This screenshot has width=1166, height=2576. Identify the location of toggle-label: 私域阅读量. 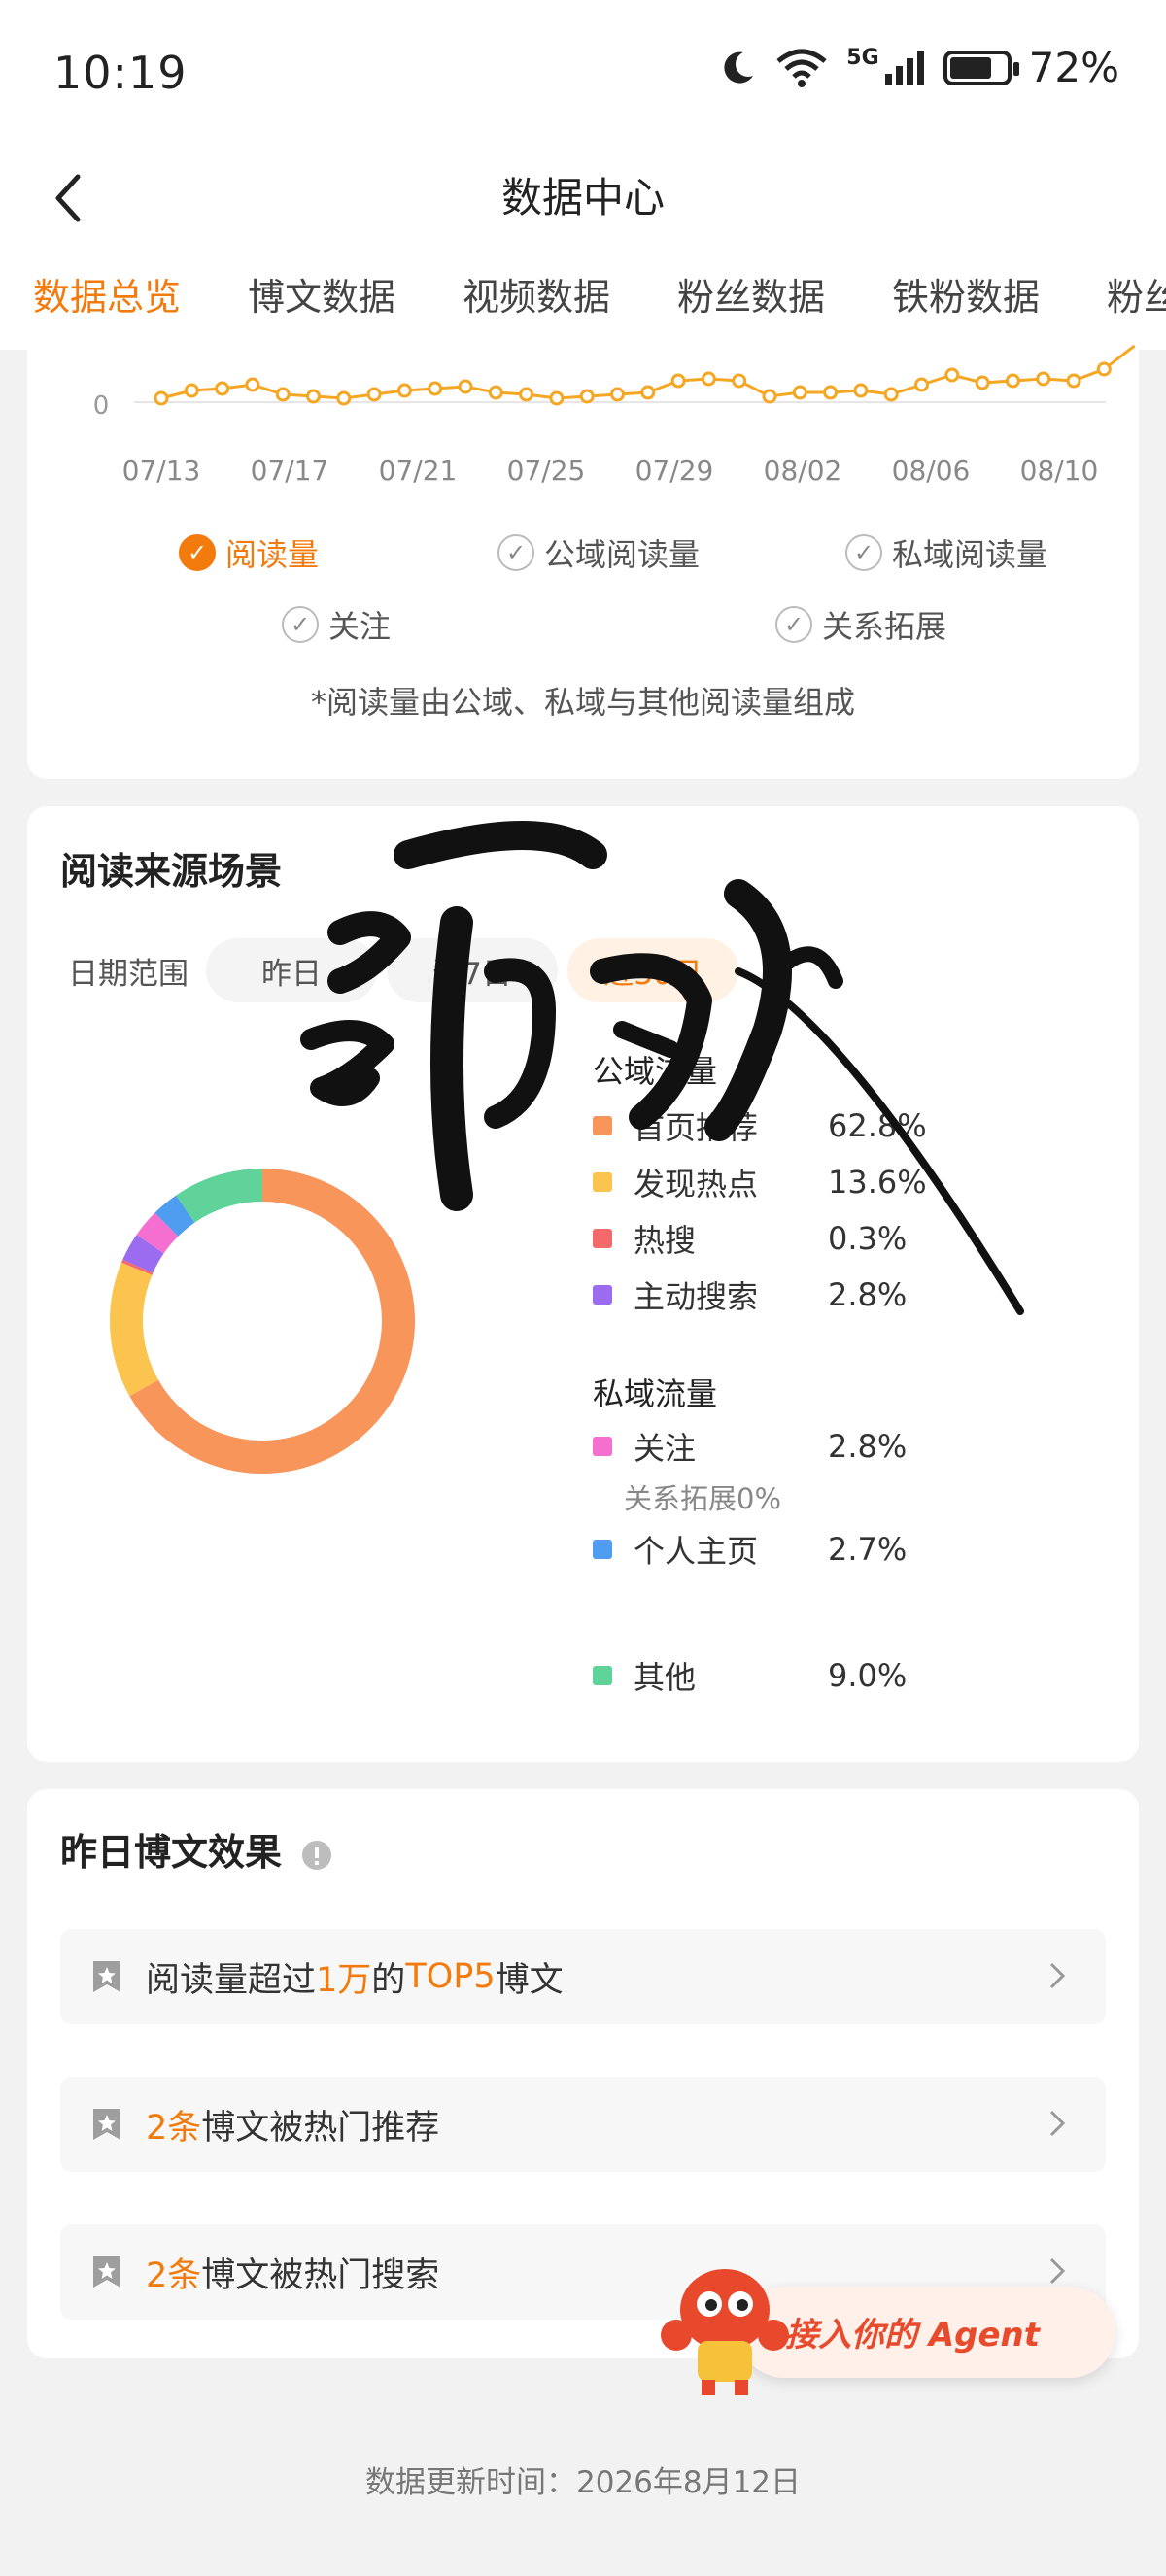
(970, 554).